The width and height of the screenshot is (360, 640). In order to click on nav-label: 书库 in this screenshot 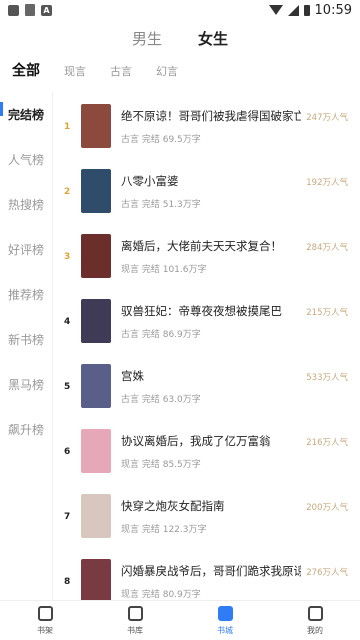, I will do `click(135, 630)`.